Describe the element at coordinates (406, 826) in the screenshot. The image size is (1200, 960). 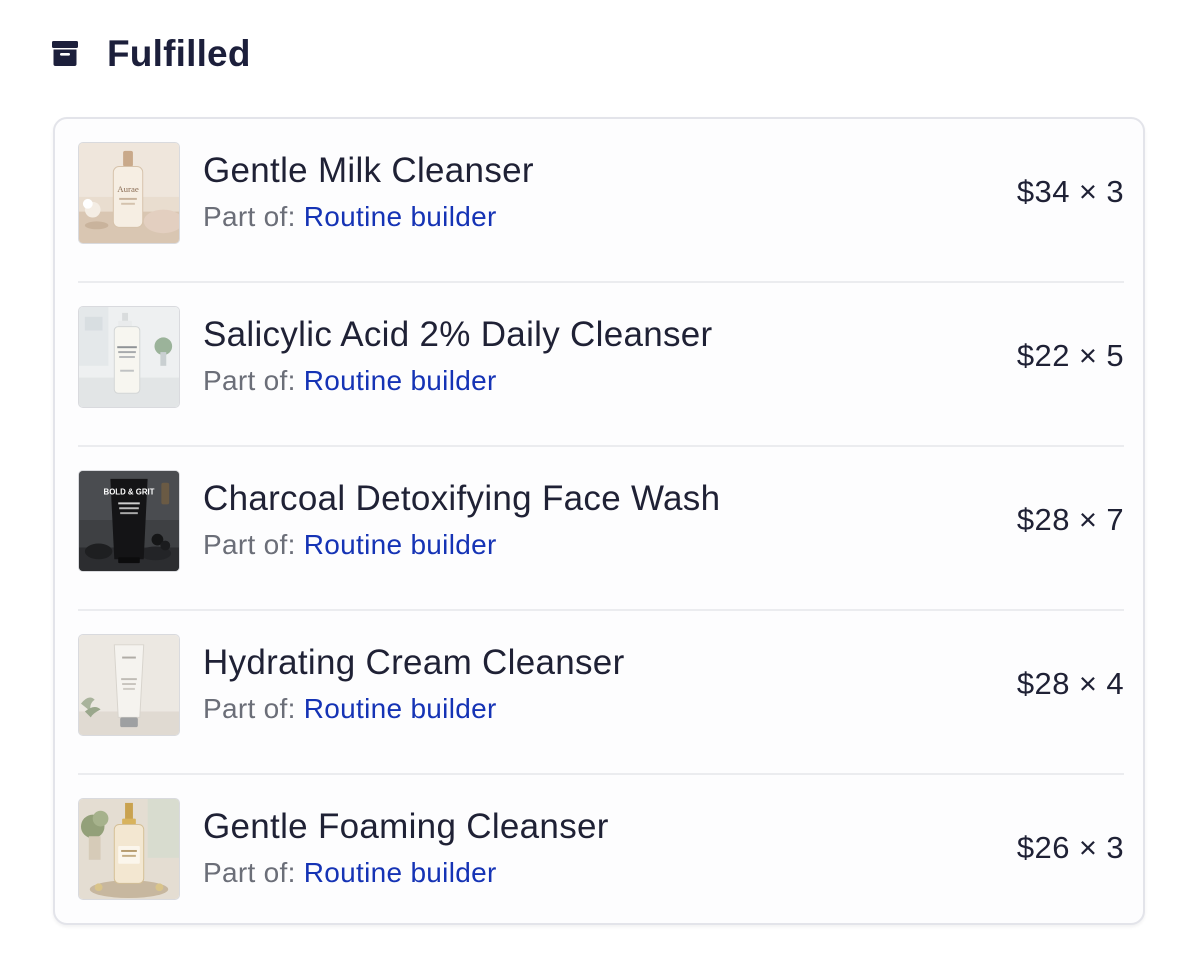
I see `product-name: Gentle Foaming Cleanser` at that location.